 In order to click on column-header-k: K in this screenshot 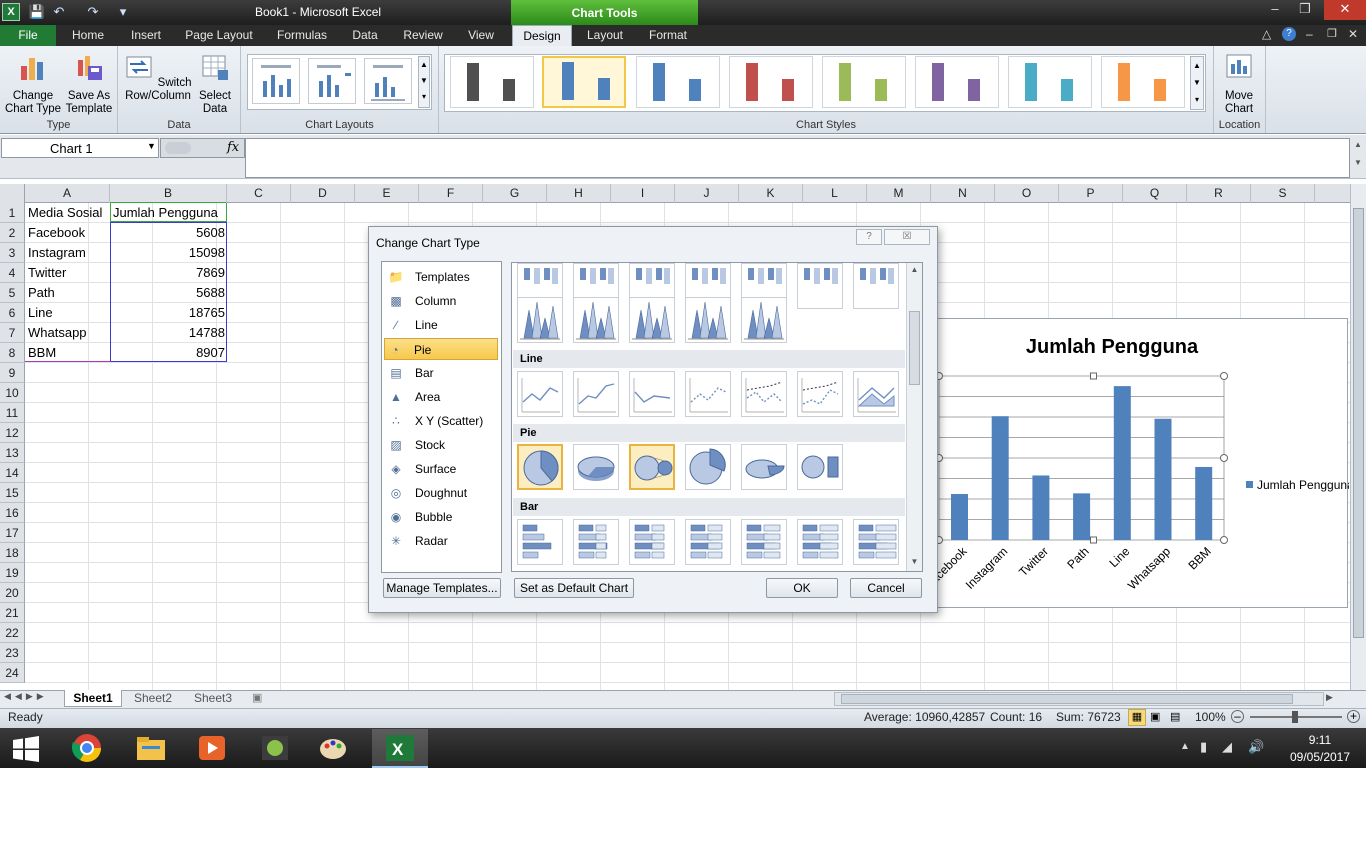, I will do `click(771, 193)`.